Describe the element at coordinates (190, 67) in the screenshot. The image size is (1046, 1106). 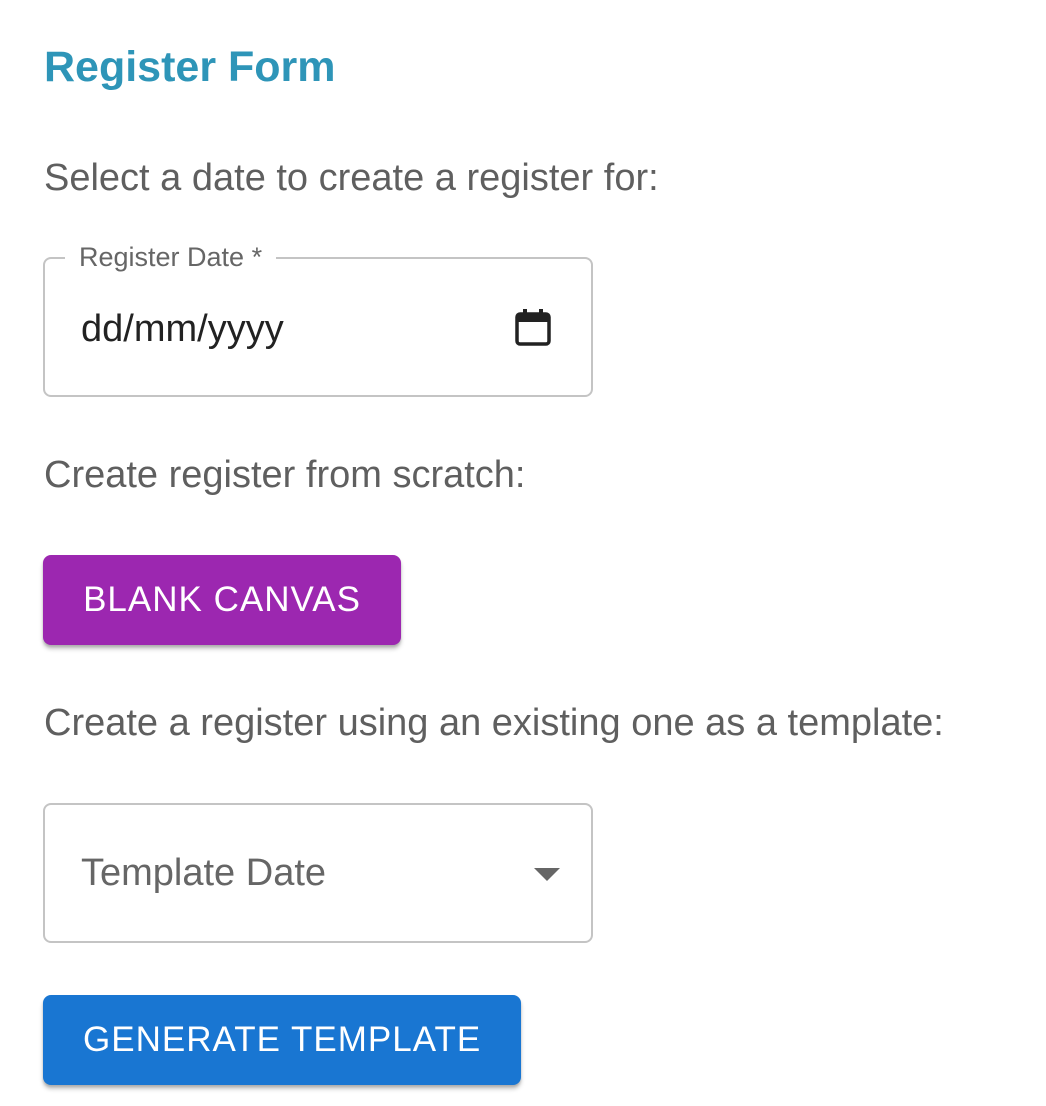
I see `page-title: Register Form` at that location.